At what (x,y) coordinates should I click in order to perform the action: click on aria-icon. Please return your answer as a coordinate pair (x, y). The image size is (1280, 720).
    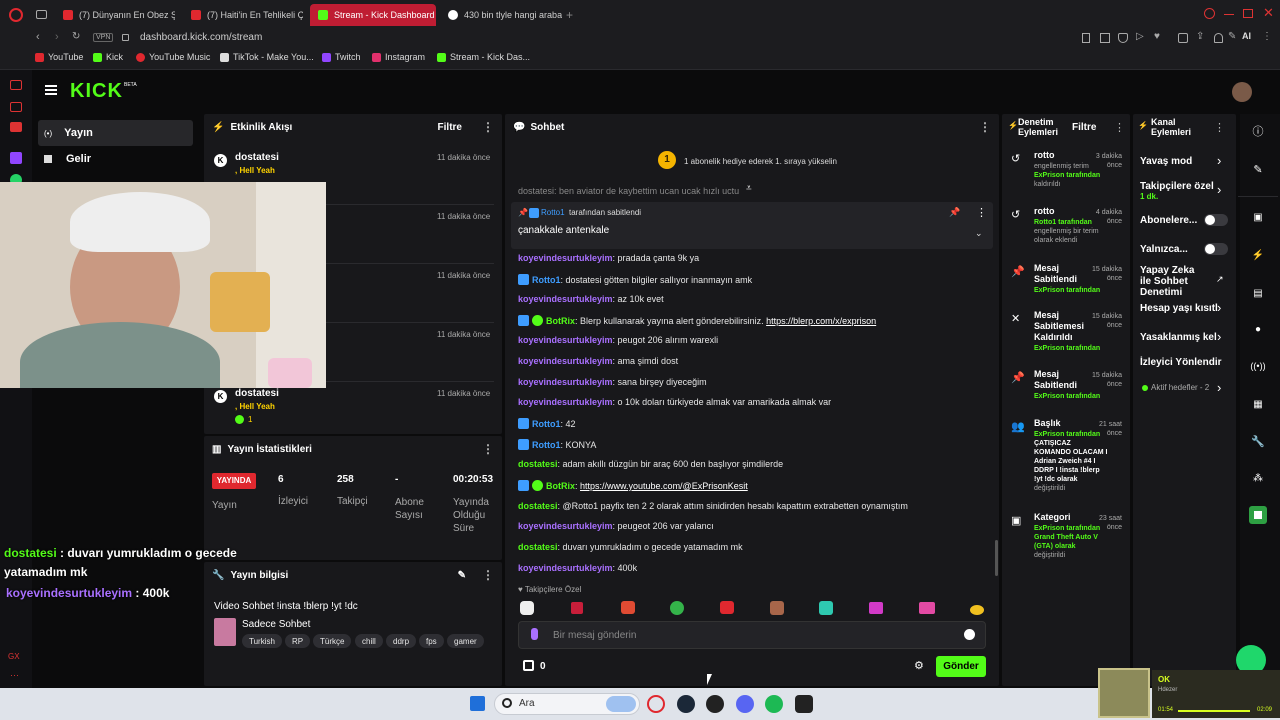
    Looking at the image, I should click on (16, 85).